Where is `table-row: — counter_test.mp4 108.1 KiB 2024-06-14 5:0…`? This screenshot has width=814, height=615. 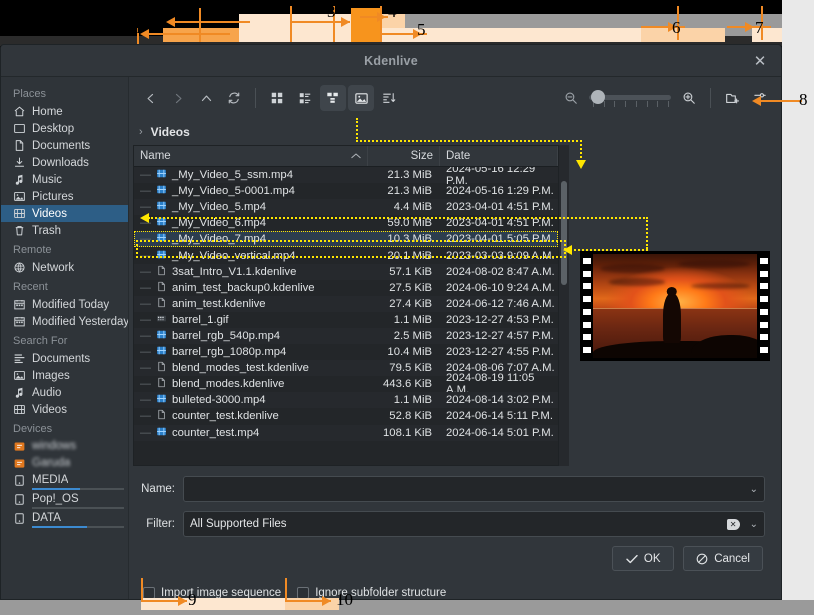
table-row: — counter_test.mp4 108.1 KiB 2024-06-14 5:0… is located at coordinates (346, 432).